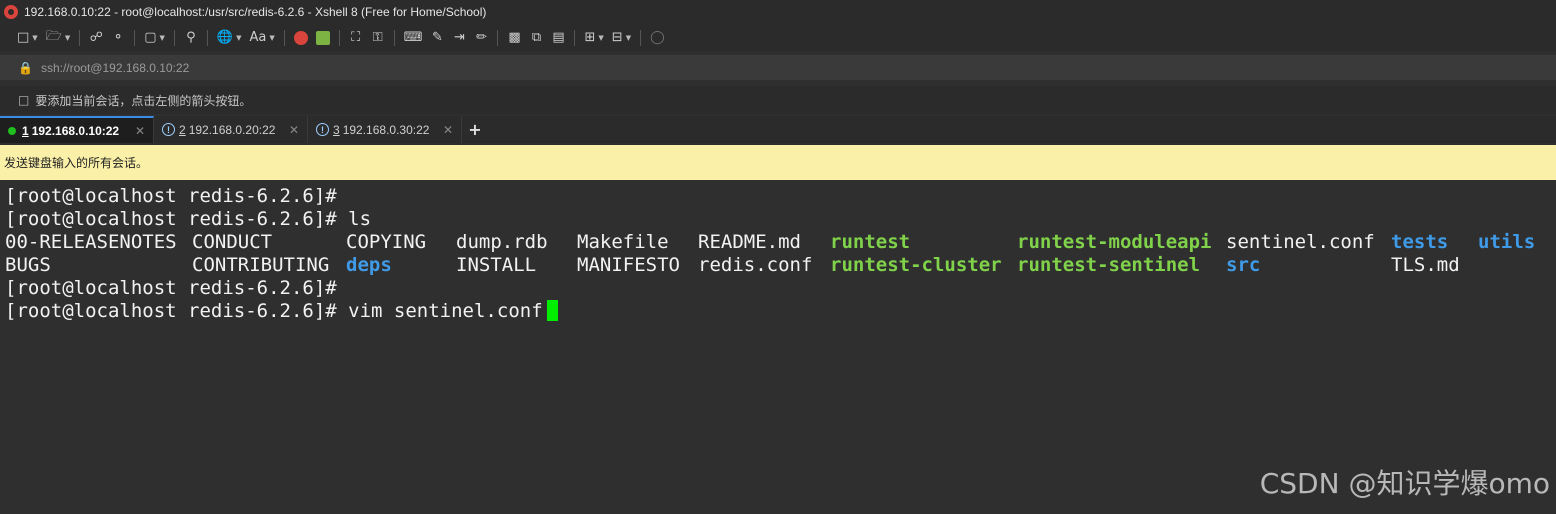 The width and height of the screenshot is (1556, 514). Describe the element at coordinates (301, 38) in the screenshot. I see `xshell-icon` at that location.